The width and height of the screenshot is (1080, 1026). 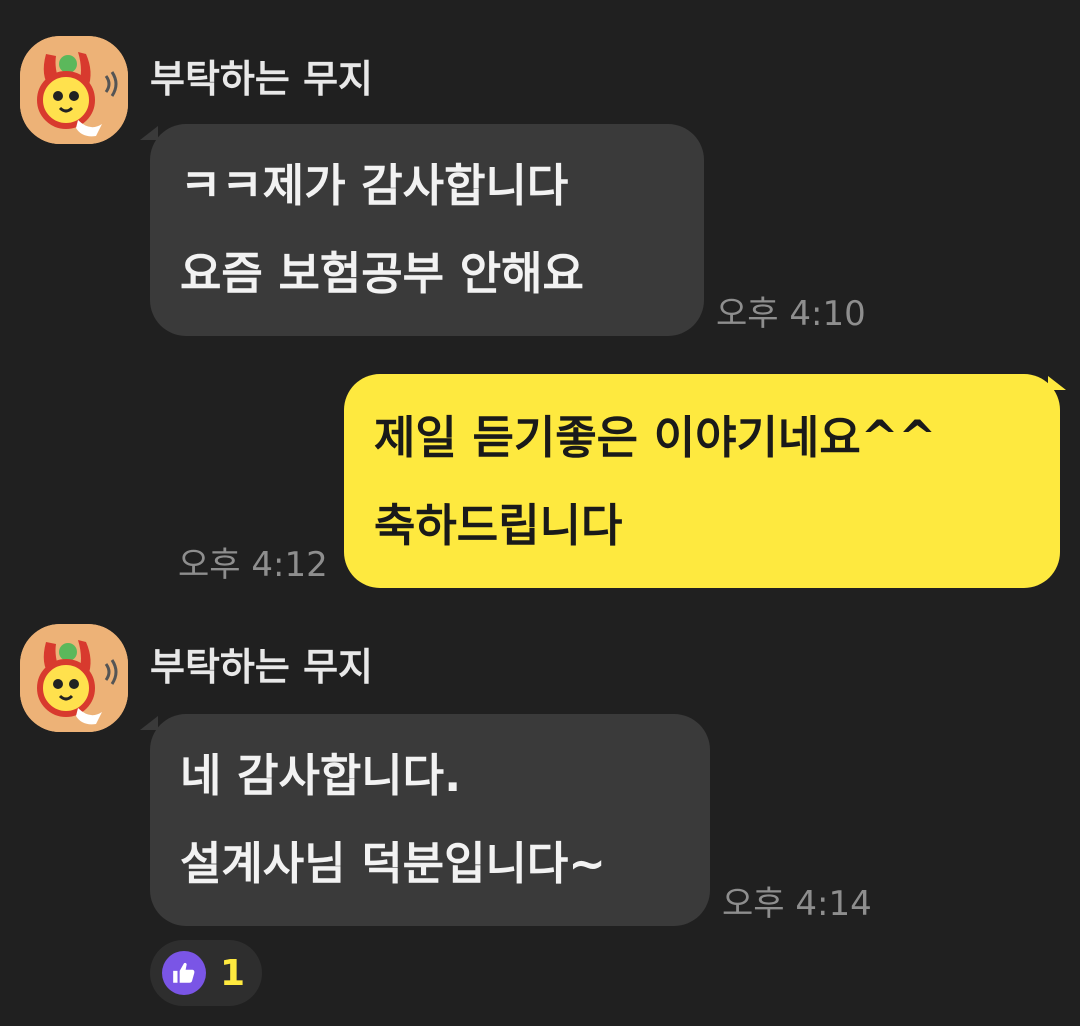 I want to click on message-timestamp: 오후 4:10, so click(x=791, y=314).